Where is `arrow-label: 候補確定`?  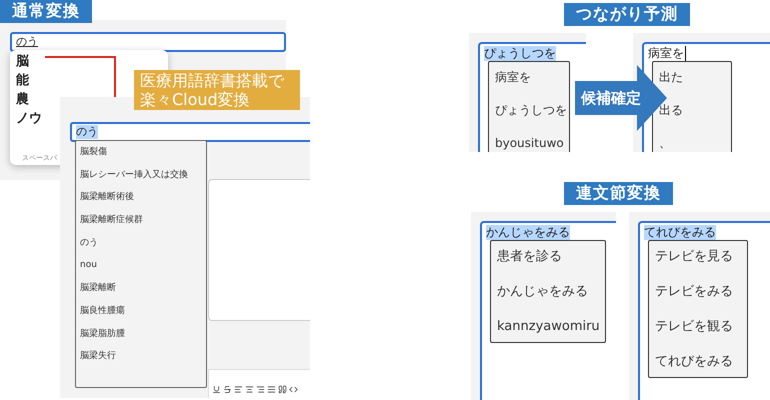
arrow-label: 候補確定 is located at coordinates (610, 98).